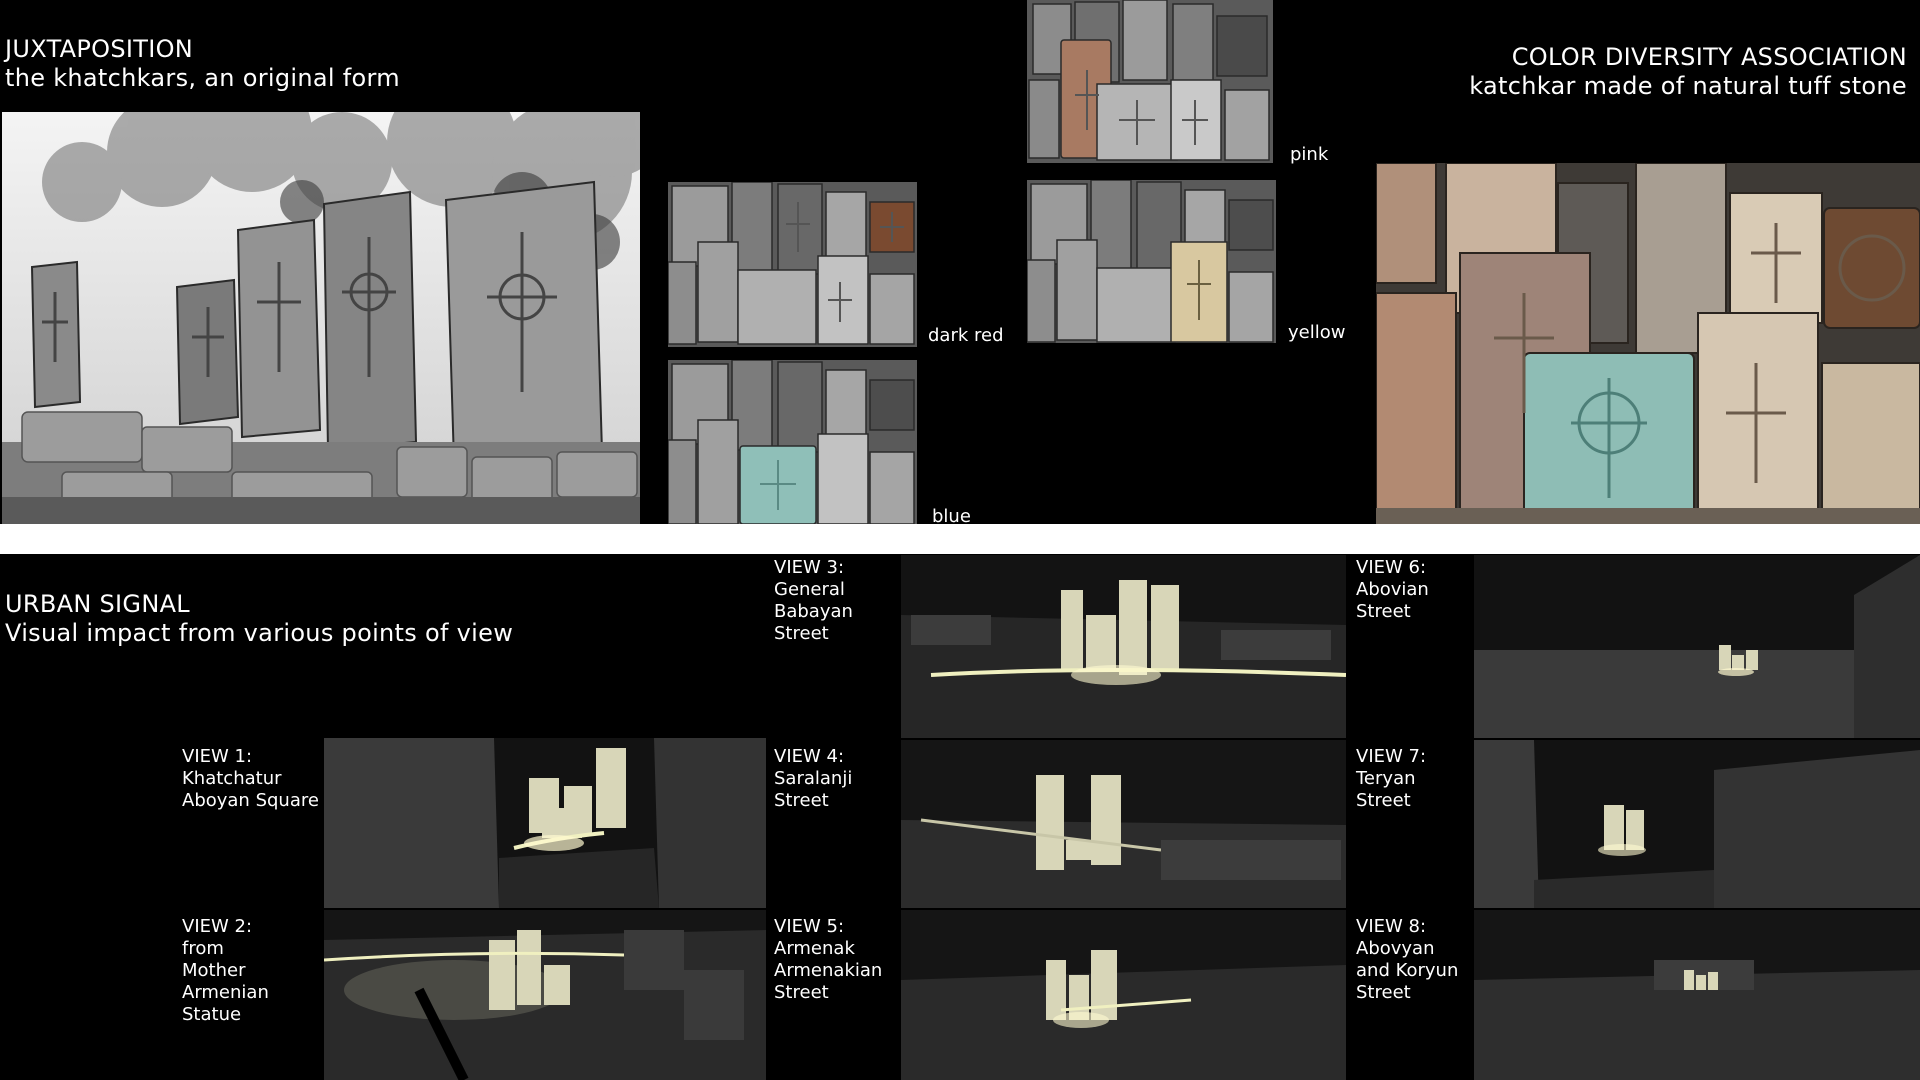  I want to click on view-4-caption: VIEW 4: Saralanji Street, so click(813, 778).